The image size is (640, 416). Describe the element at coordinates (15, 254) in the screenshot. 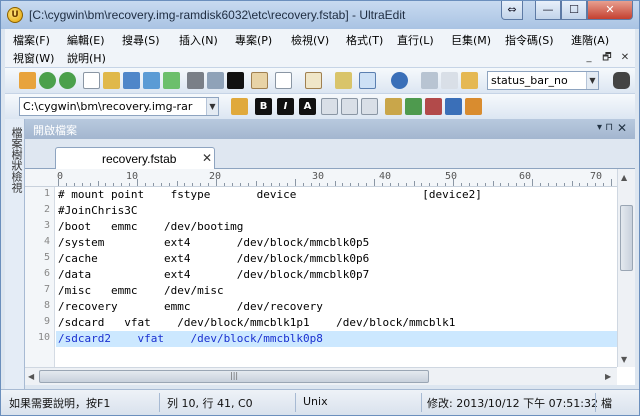

I see `file-tree-side-tab: 檔案樹狀檢視` at that location.